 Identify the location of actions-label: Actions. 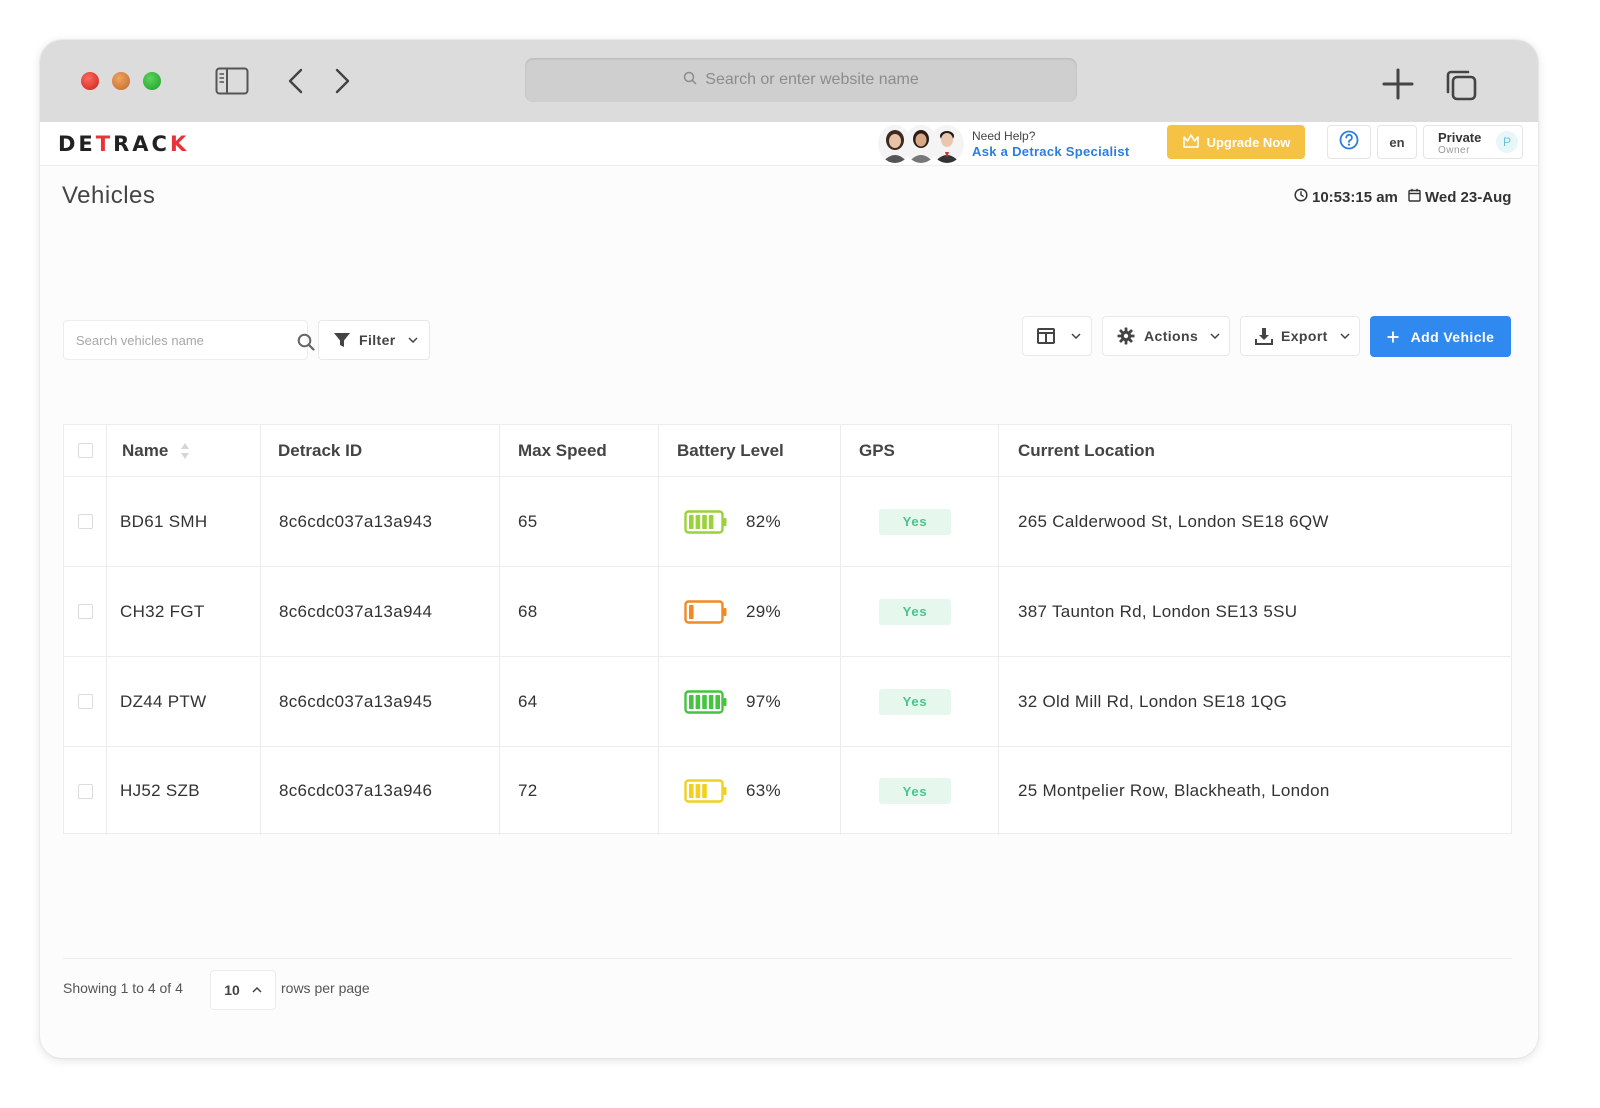
(1171, 336).